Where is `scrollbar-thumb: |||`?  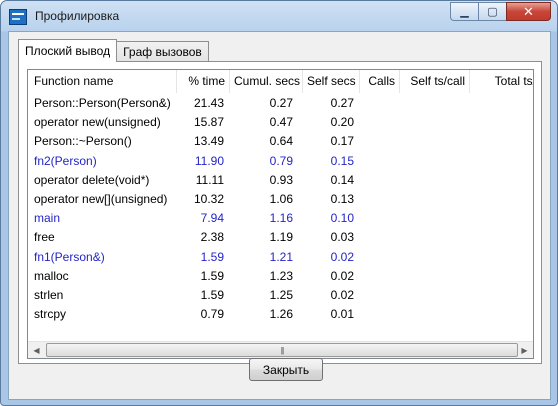
scrollbar-thumb: ||| is located at coordinates (282, 350).